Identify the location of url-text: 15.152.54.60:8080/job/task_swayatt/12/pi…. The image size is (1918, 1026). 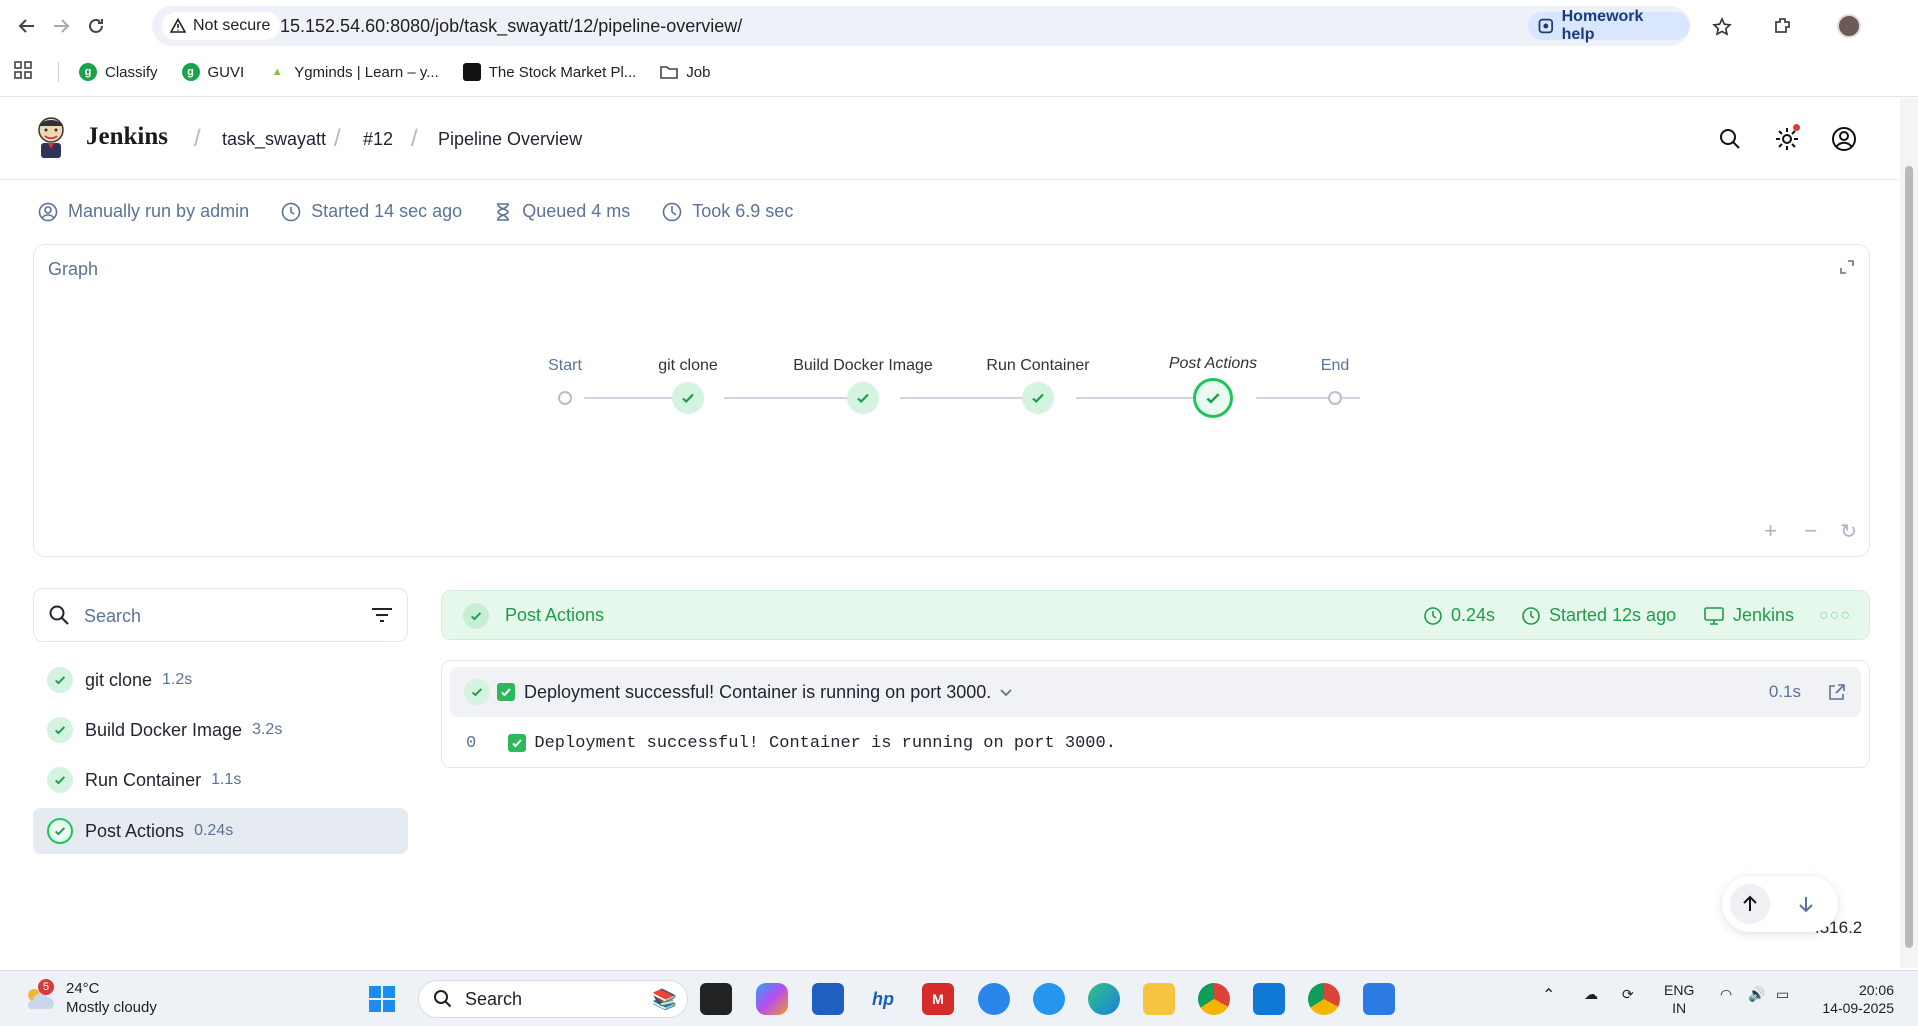
(511, 26).